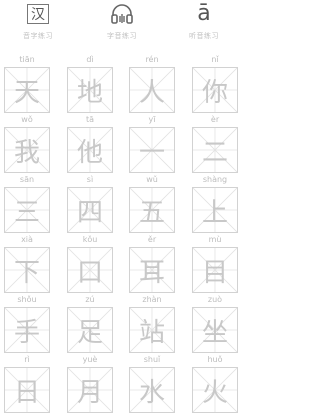 The height and width of the screenshot is (414, 320). Describe the element at coordinates (90, 59) in the screenshot. I see `pinyin-label: dì` at that location.